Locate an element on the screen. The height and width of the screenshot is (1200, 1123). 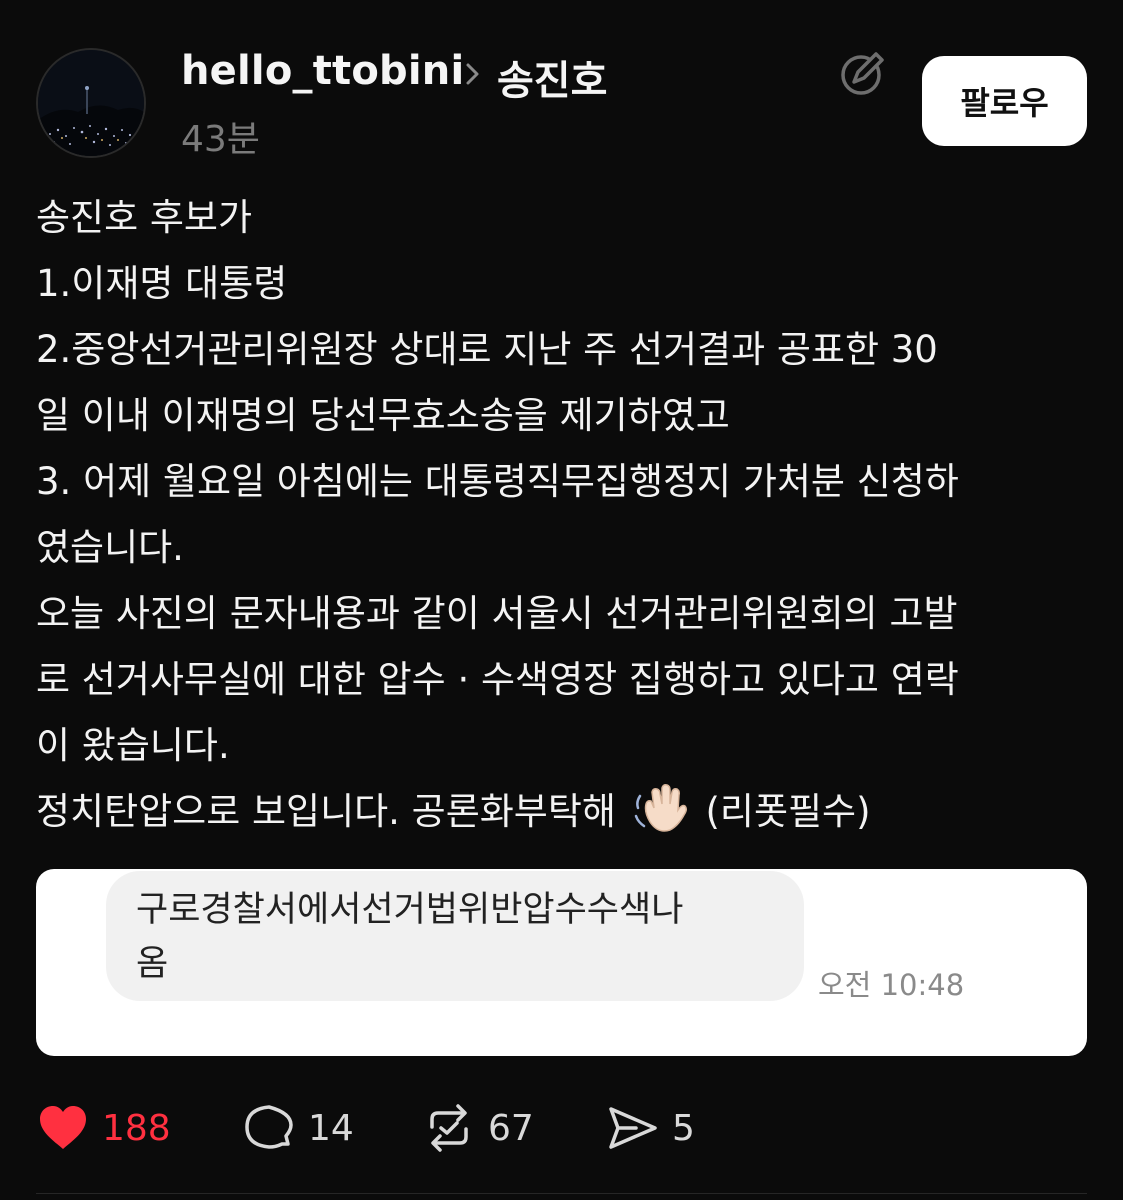
post-text-line: 1.이재명 대통령 is located at coordinates (162, 283).